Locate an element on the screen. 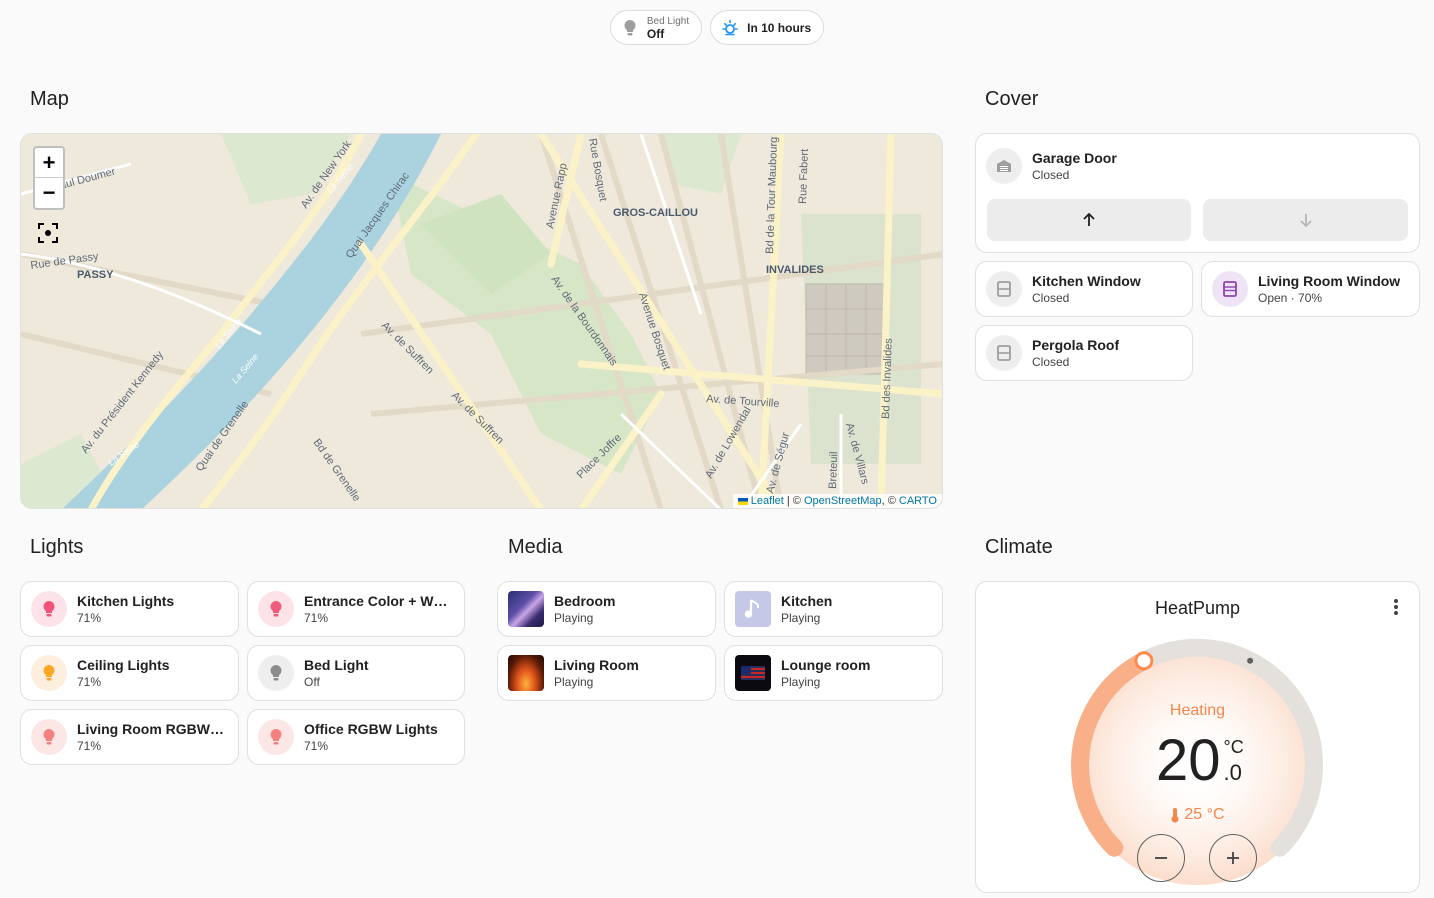  media-section-title: Media is located at coordinates (535, 547).